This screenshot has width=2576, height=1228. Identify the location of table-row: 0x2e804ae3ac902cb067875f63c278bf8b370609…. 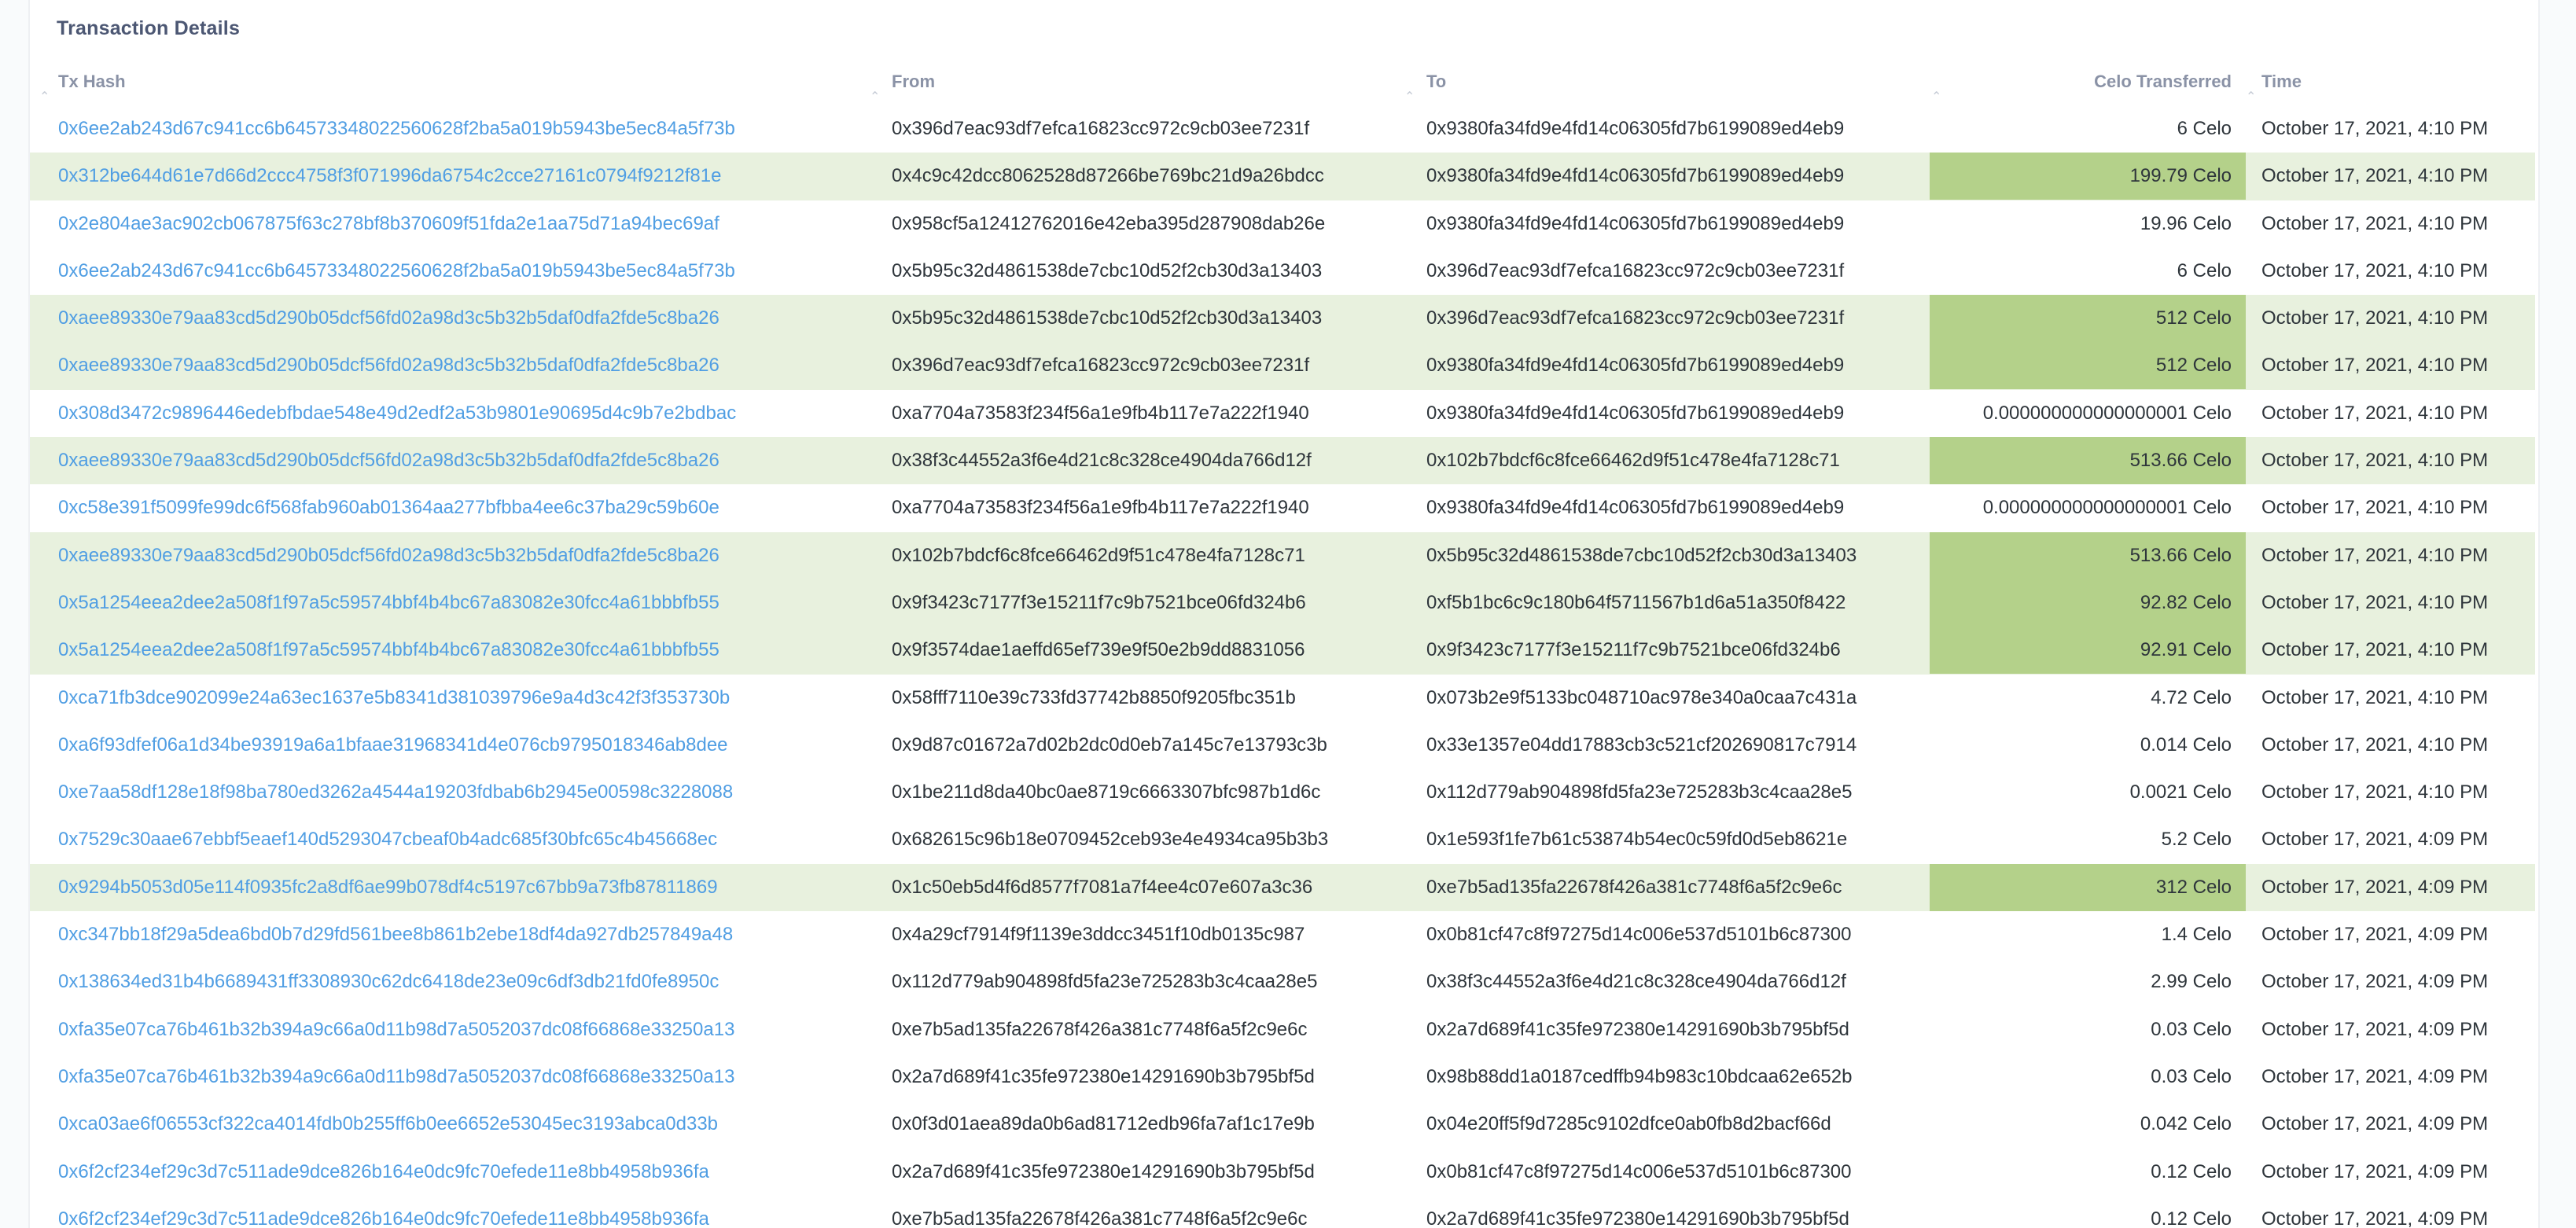
(1282, 224).